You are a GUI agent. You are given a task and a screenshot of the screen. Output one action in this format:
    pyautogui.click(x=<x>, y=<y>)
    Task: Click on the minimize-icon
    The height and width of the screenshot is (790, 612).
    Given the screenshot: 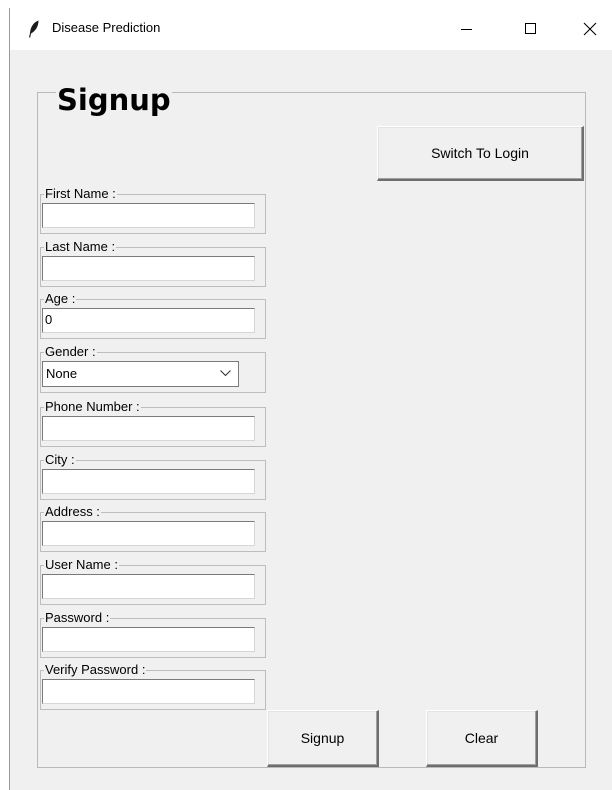 What is the action you would take?
    pyautogui.click(x=466, y=29)
    